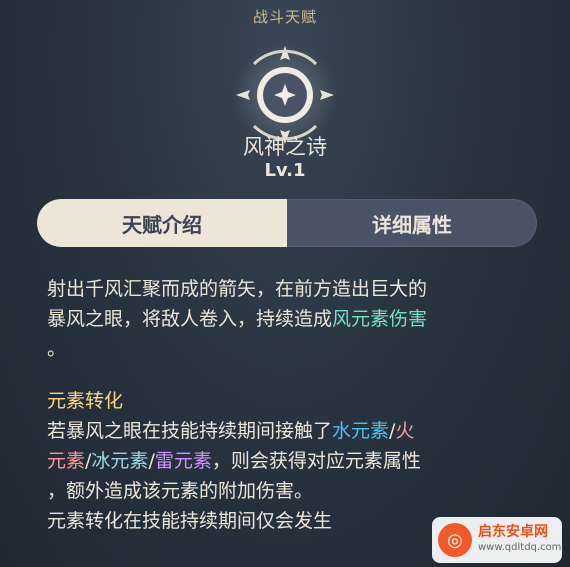 The image size is (570, 567). What do you see at coordinates (285, 147) in the screenshot?
I see `talent-name: 风神之诗` at bounding box center [285, 147].